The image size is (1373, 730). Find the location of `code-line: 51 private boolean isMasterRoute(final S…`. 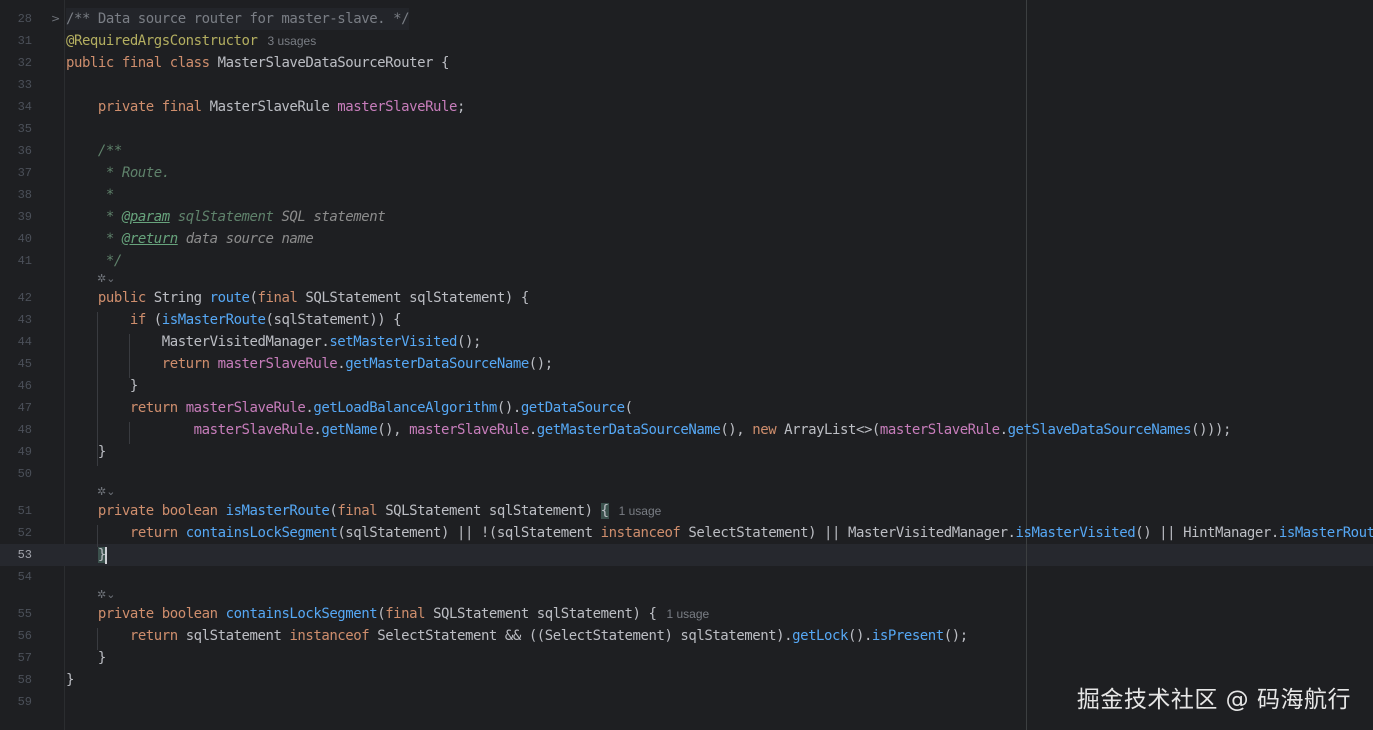

code-line: 51 private boolean isMasterRoute(final S… is located at coordinates (686, 511).